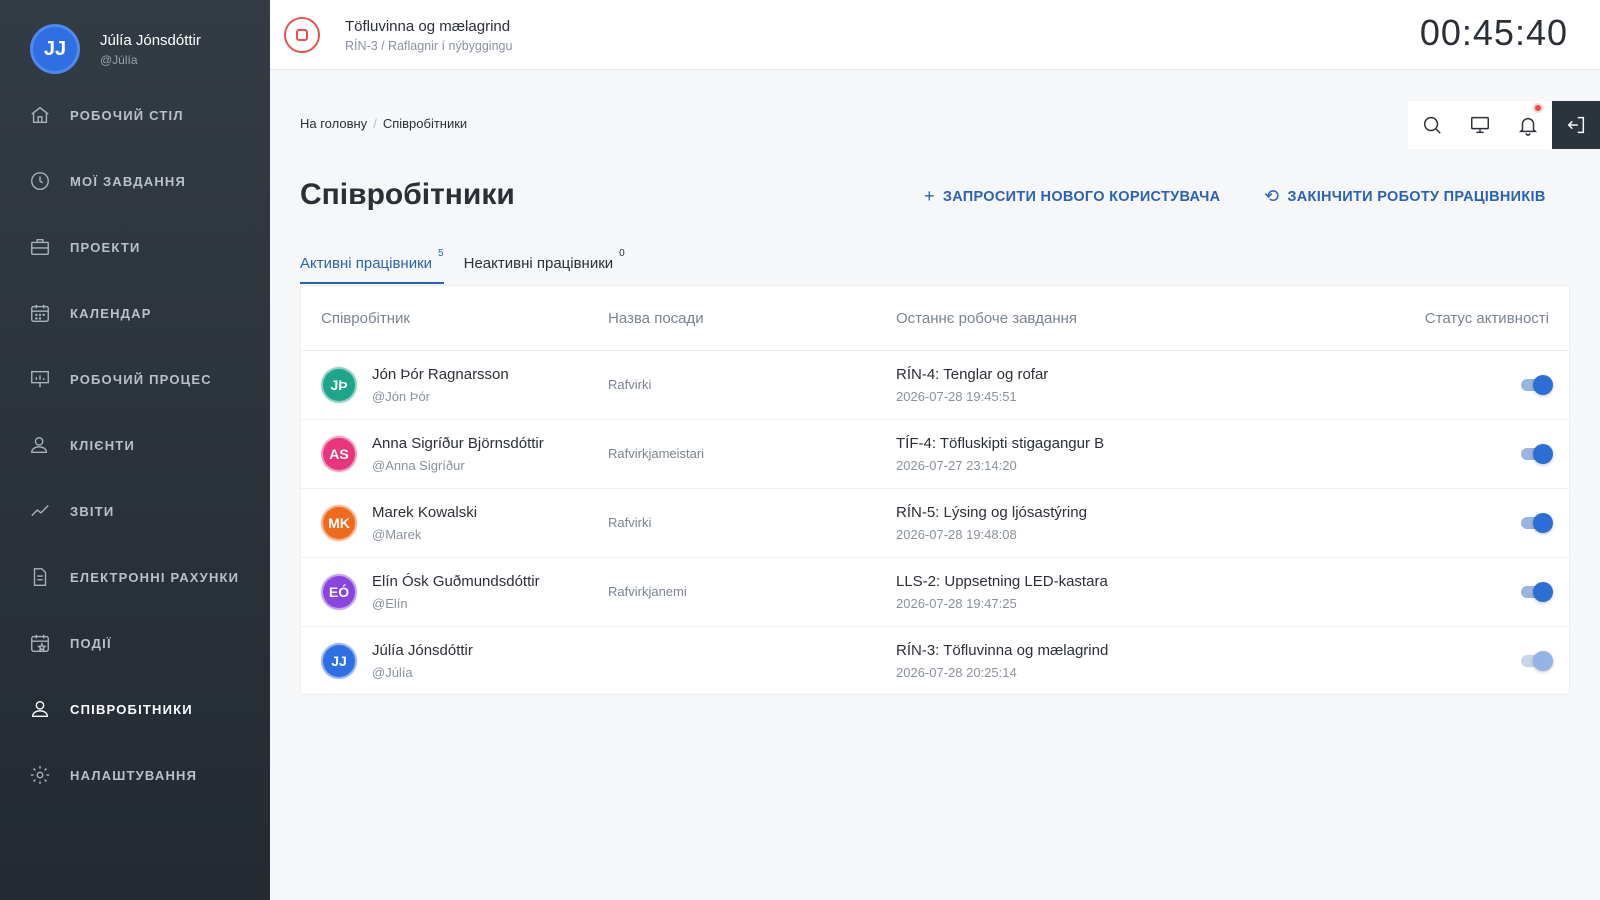 This screenshot has width=1600, height=900. Describe the element at coordinates (339, 523) in the screenshot. I see `avatar: MK` at that location.